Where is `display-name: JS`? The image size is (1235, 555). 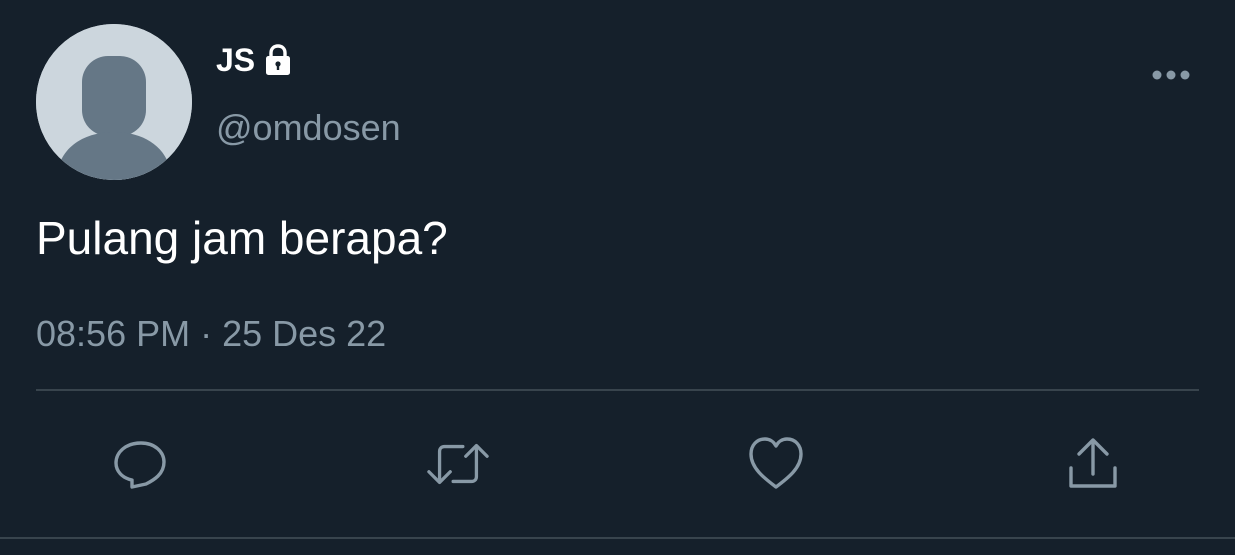
display-name: JS is located at coordinates (235, 60).